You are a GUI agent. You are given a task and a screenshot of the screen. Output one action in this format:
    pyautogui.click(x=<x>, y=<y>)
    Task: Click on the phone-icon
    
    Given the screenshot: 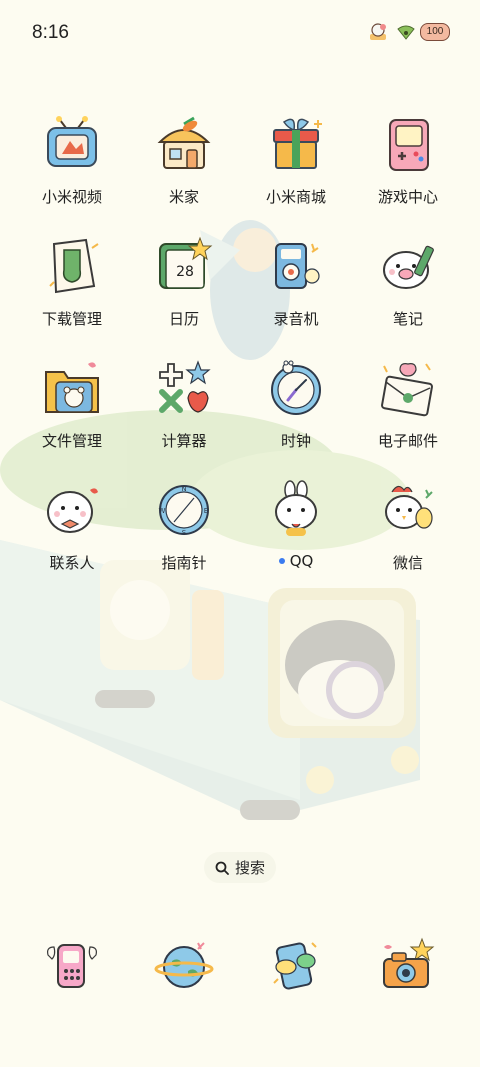 What is the action you would take?
    pyautogui.click(x=72, y=965)
    